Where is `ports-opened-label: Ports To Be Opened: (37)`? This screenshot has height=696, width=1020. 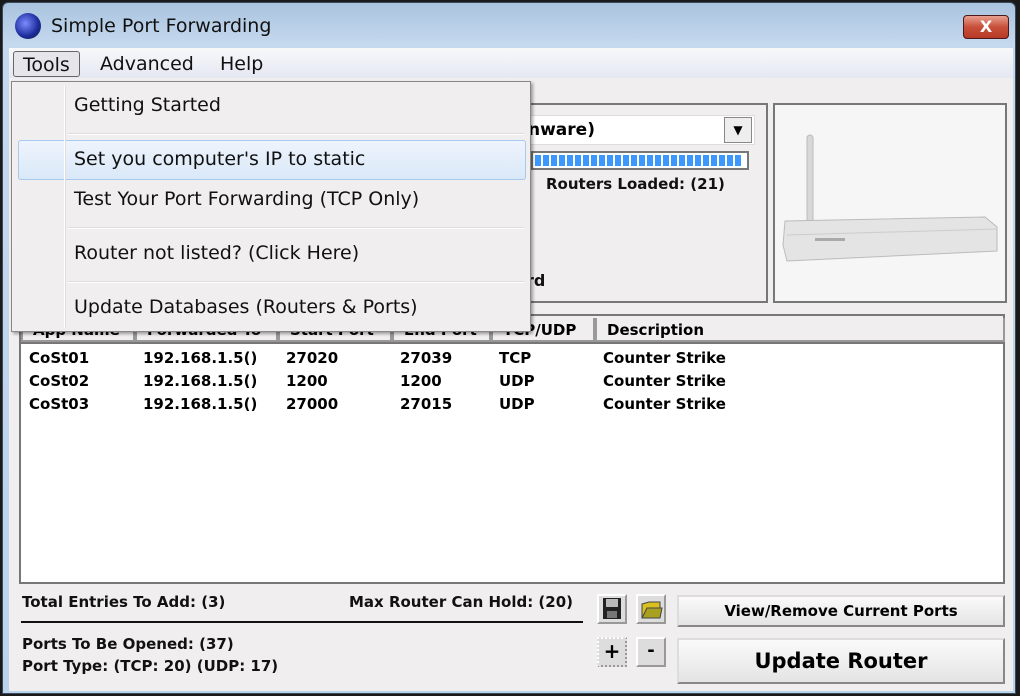
ports-opened-label: Ports To Be Opened: (37) is located at coordinates (128, 644).